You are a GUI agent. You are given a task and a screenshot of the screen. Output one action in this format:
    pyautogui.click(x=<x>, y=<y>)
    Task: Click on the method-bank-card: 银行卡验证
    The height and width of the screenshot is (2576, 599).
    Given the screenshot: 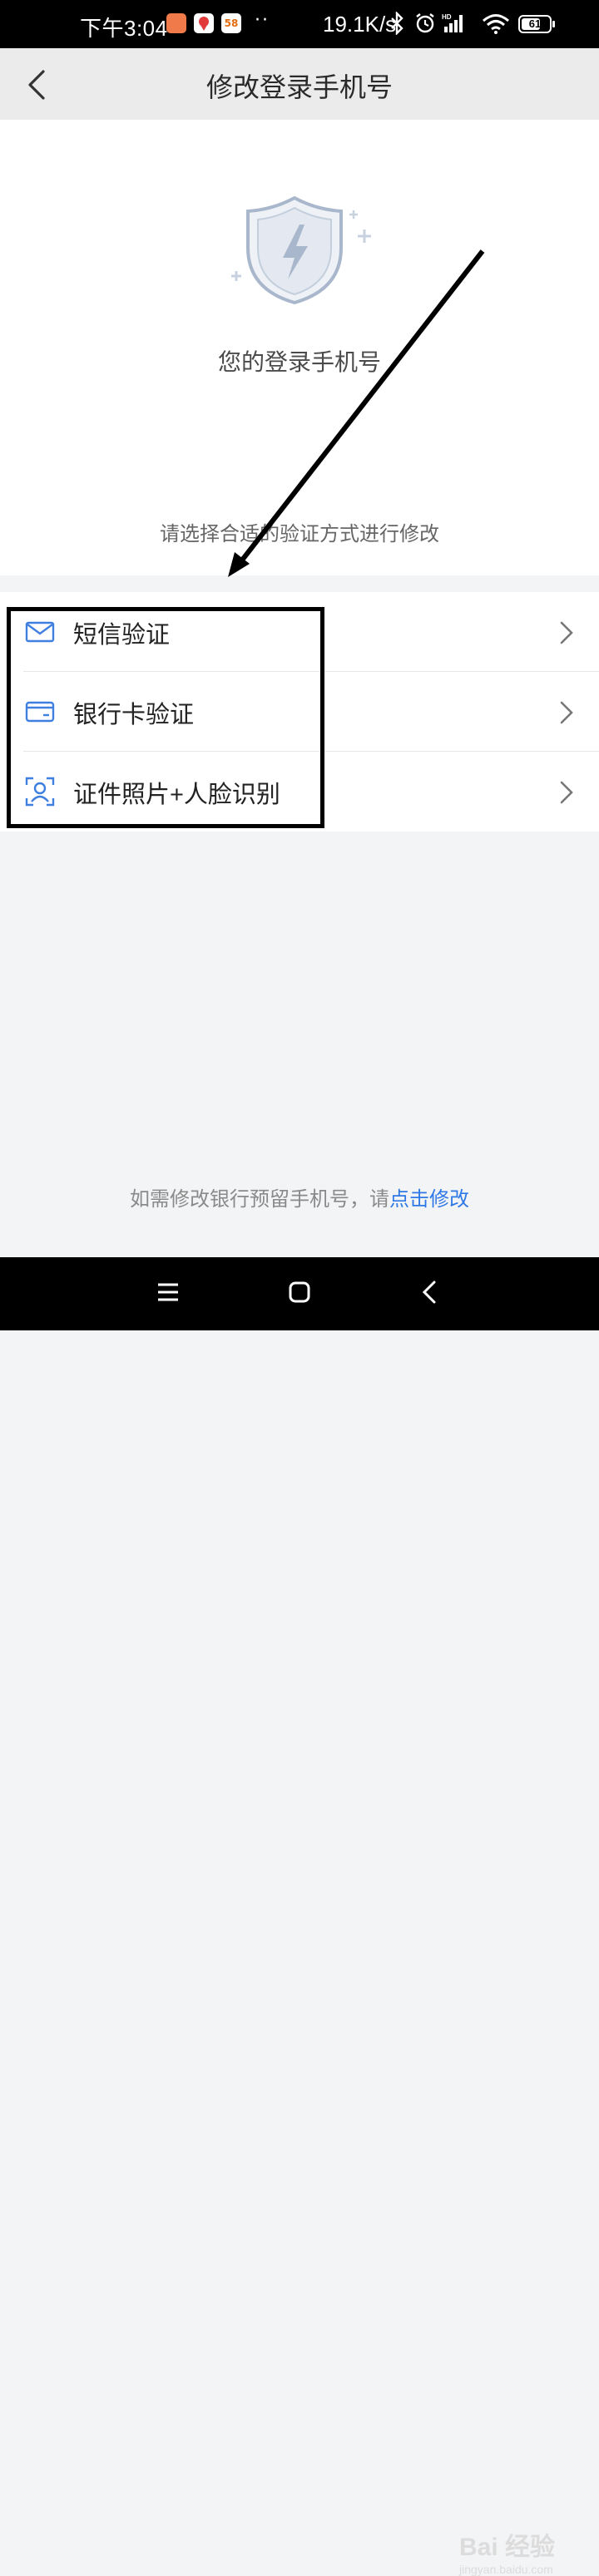 What is the action you would take?
    pyautogui.click(x=299, y=712)
    